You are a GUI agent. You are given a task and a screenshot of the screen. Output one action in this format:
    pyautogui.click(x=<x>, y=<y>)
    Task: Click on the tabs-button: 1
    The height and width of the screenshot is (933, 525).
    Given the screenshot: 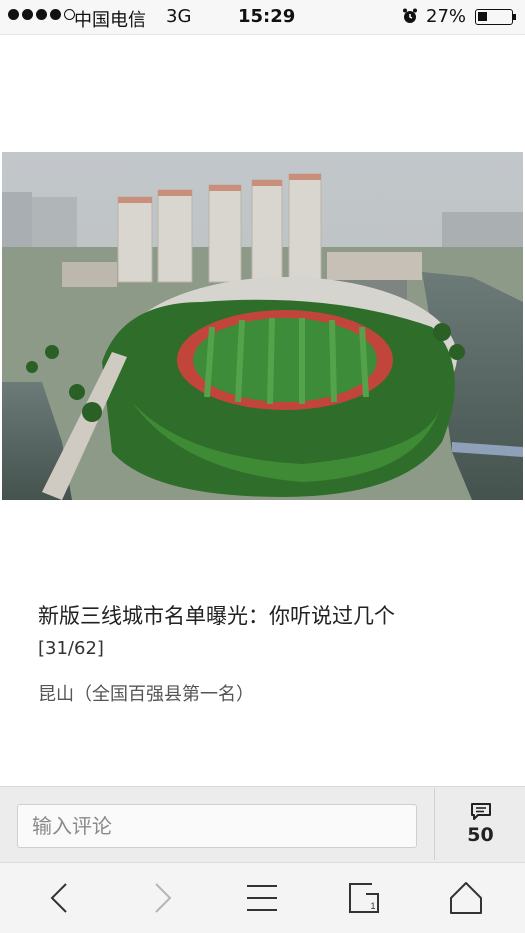 What is the action you would take?
    pyautogui.click(x=364, y=898)
    